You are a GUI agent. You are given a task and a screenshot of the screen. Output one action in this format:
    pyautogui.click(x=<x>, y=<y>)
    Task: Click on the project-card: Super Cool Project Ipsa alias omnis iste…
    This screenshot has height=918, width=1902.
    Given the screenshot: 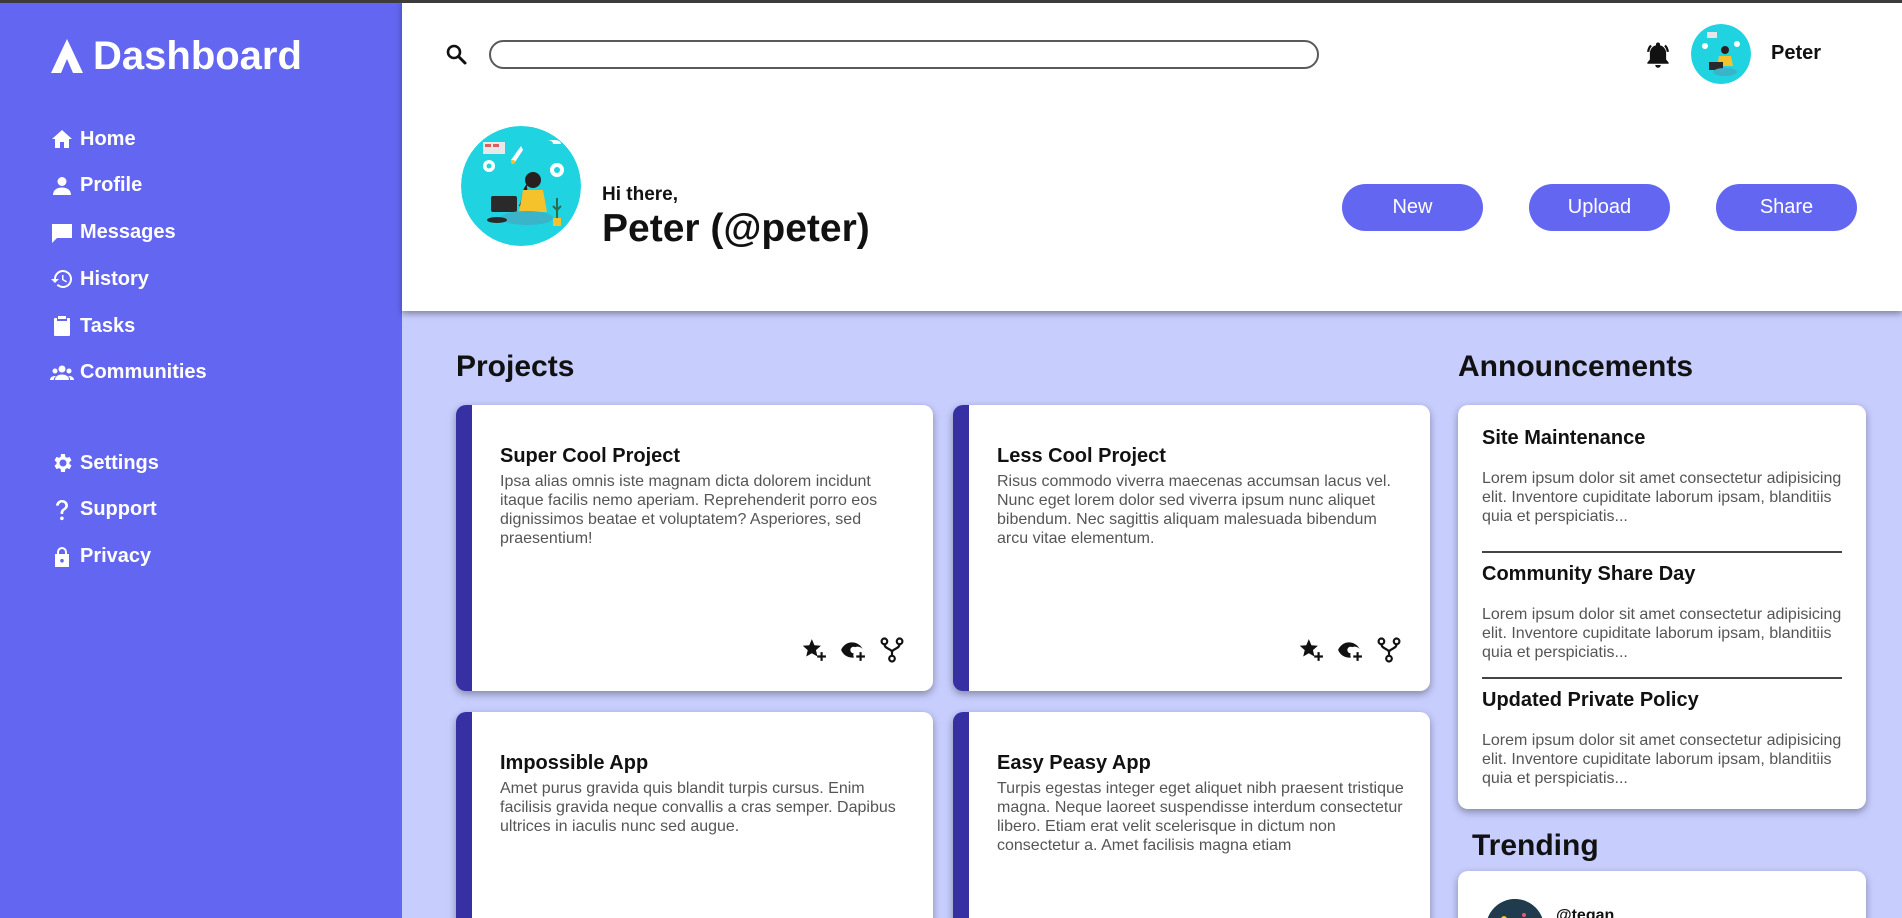 What is the action you would take?
    pyautogui.click(x=694, y=548)
    